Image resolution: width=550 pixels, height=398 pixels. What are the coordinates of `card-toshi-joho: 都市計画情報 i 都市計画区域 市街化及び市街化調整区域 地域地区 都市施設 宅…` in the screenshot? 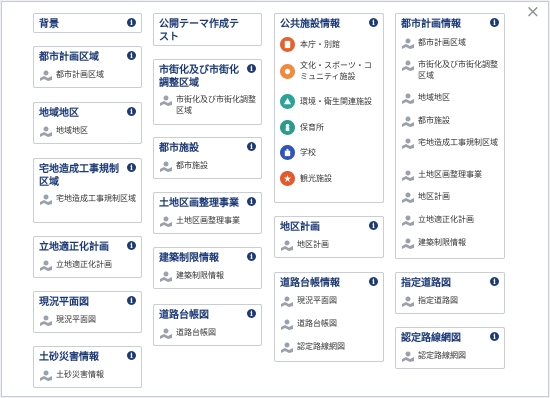 It's located at (450, 136).